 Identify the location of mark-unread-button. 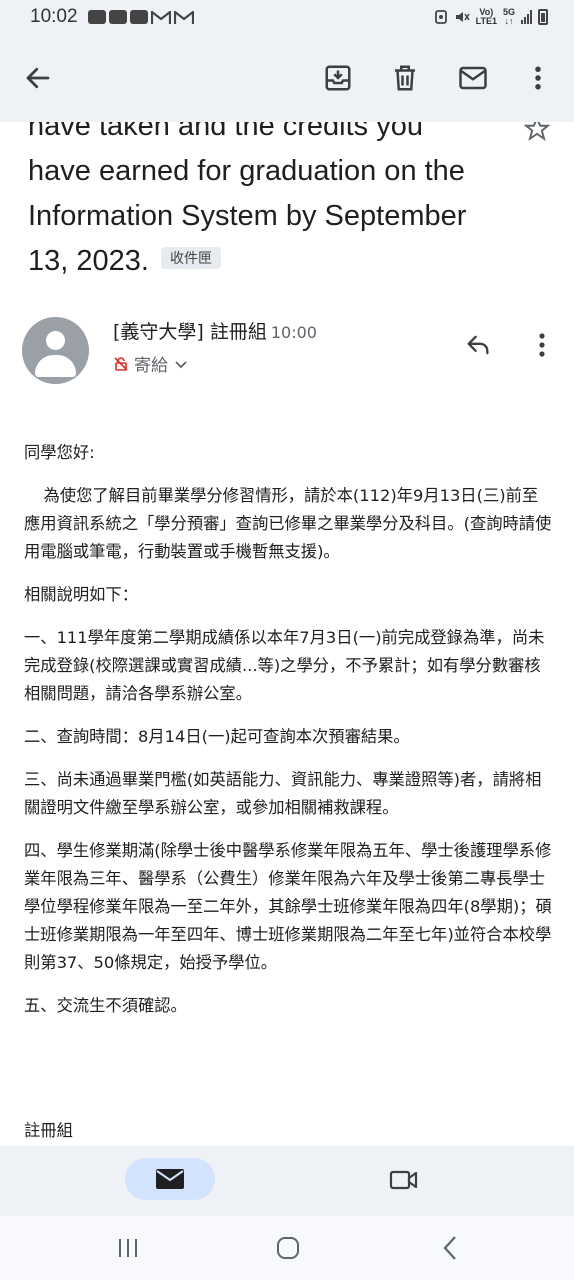
(473, 78).